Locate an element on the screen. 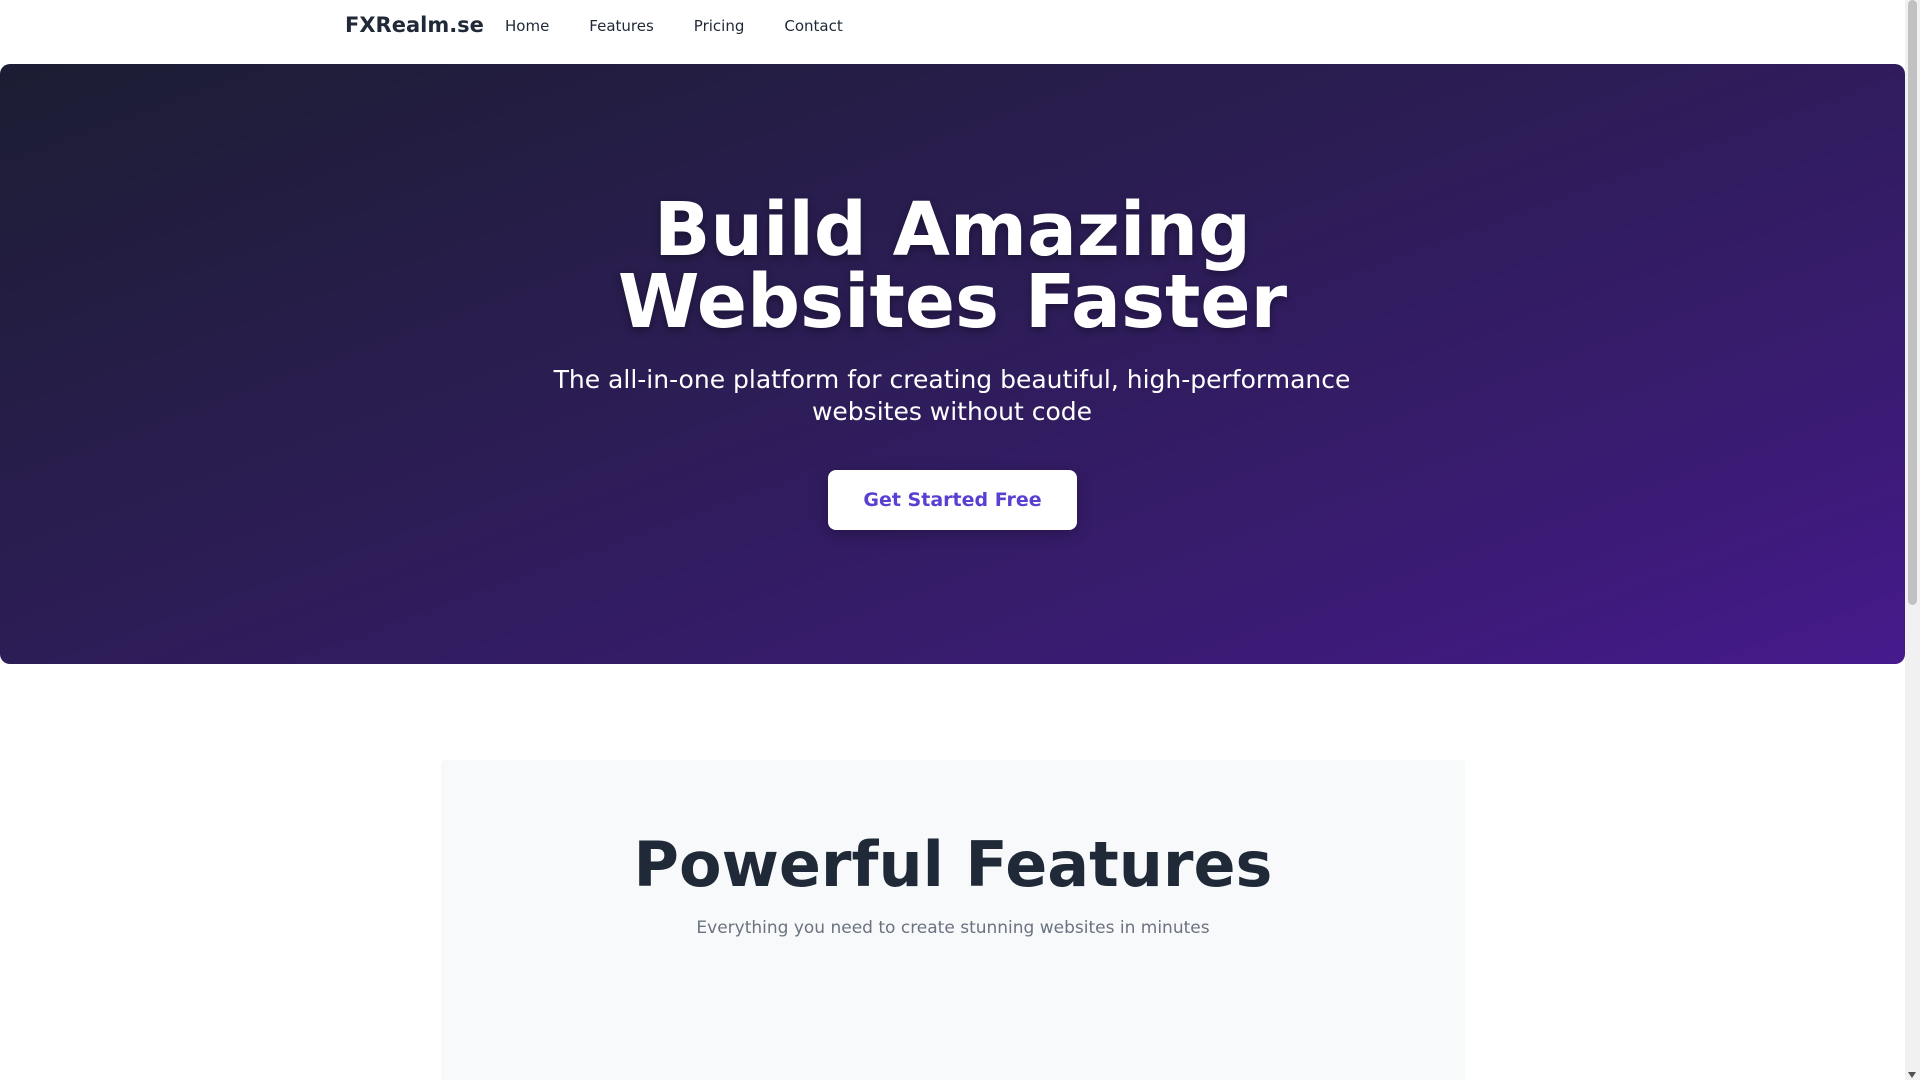 This screenshot has width=1920, height=1080. nav-link-contact: Contact is located at coordinates (813, 26).